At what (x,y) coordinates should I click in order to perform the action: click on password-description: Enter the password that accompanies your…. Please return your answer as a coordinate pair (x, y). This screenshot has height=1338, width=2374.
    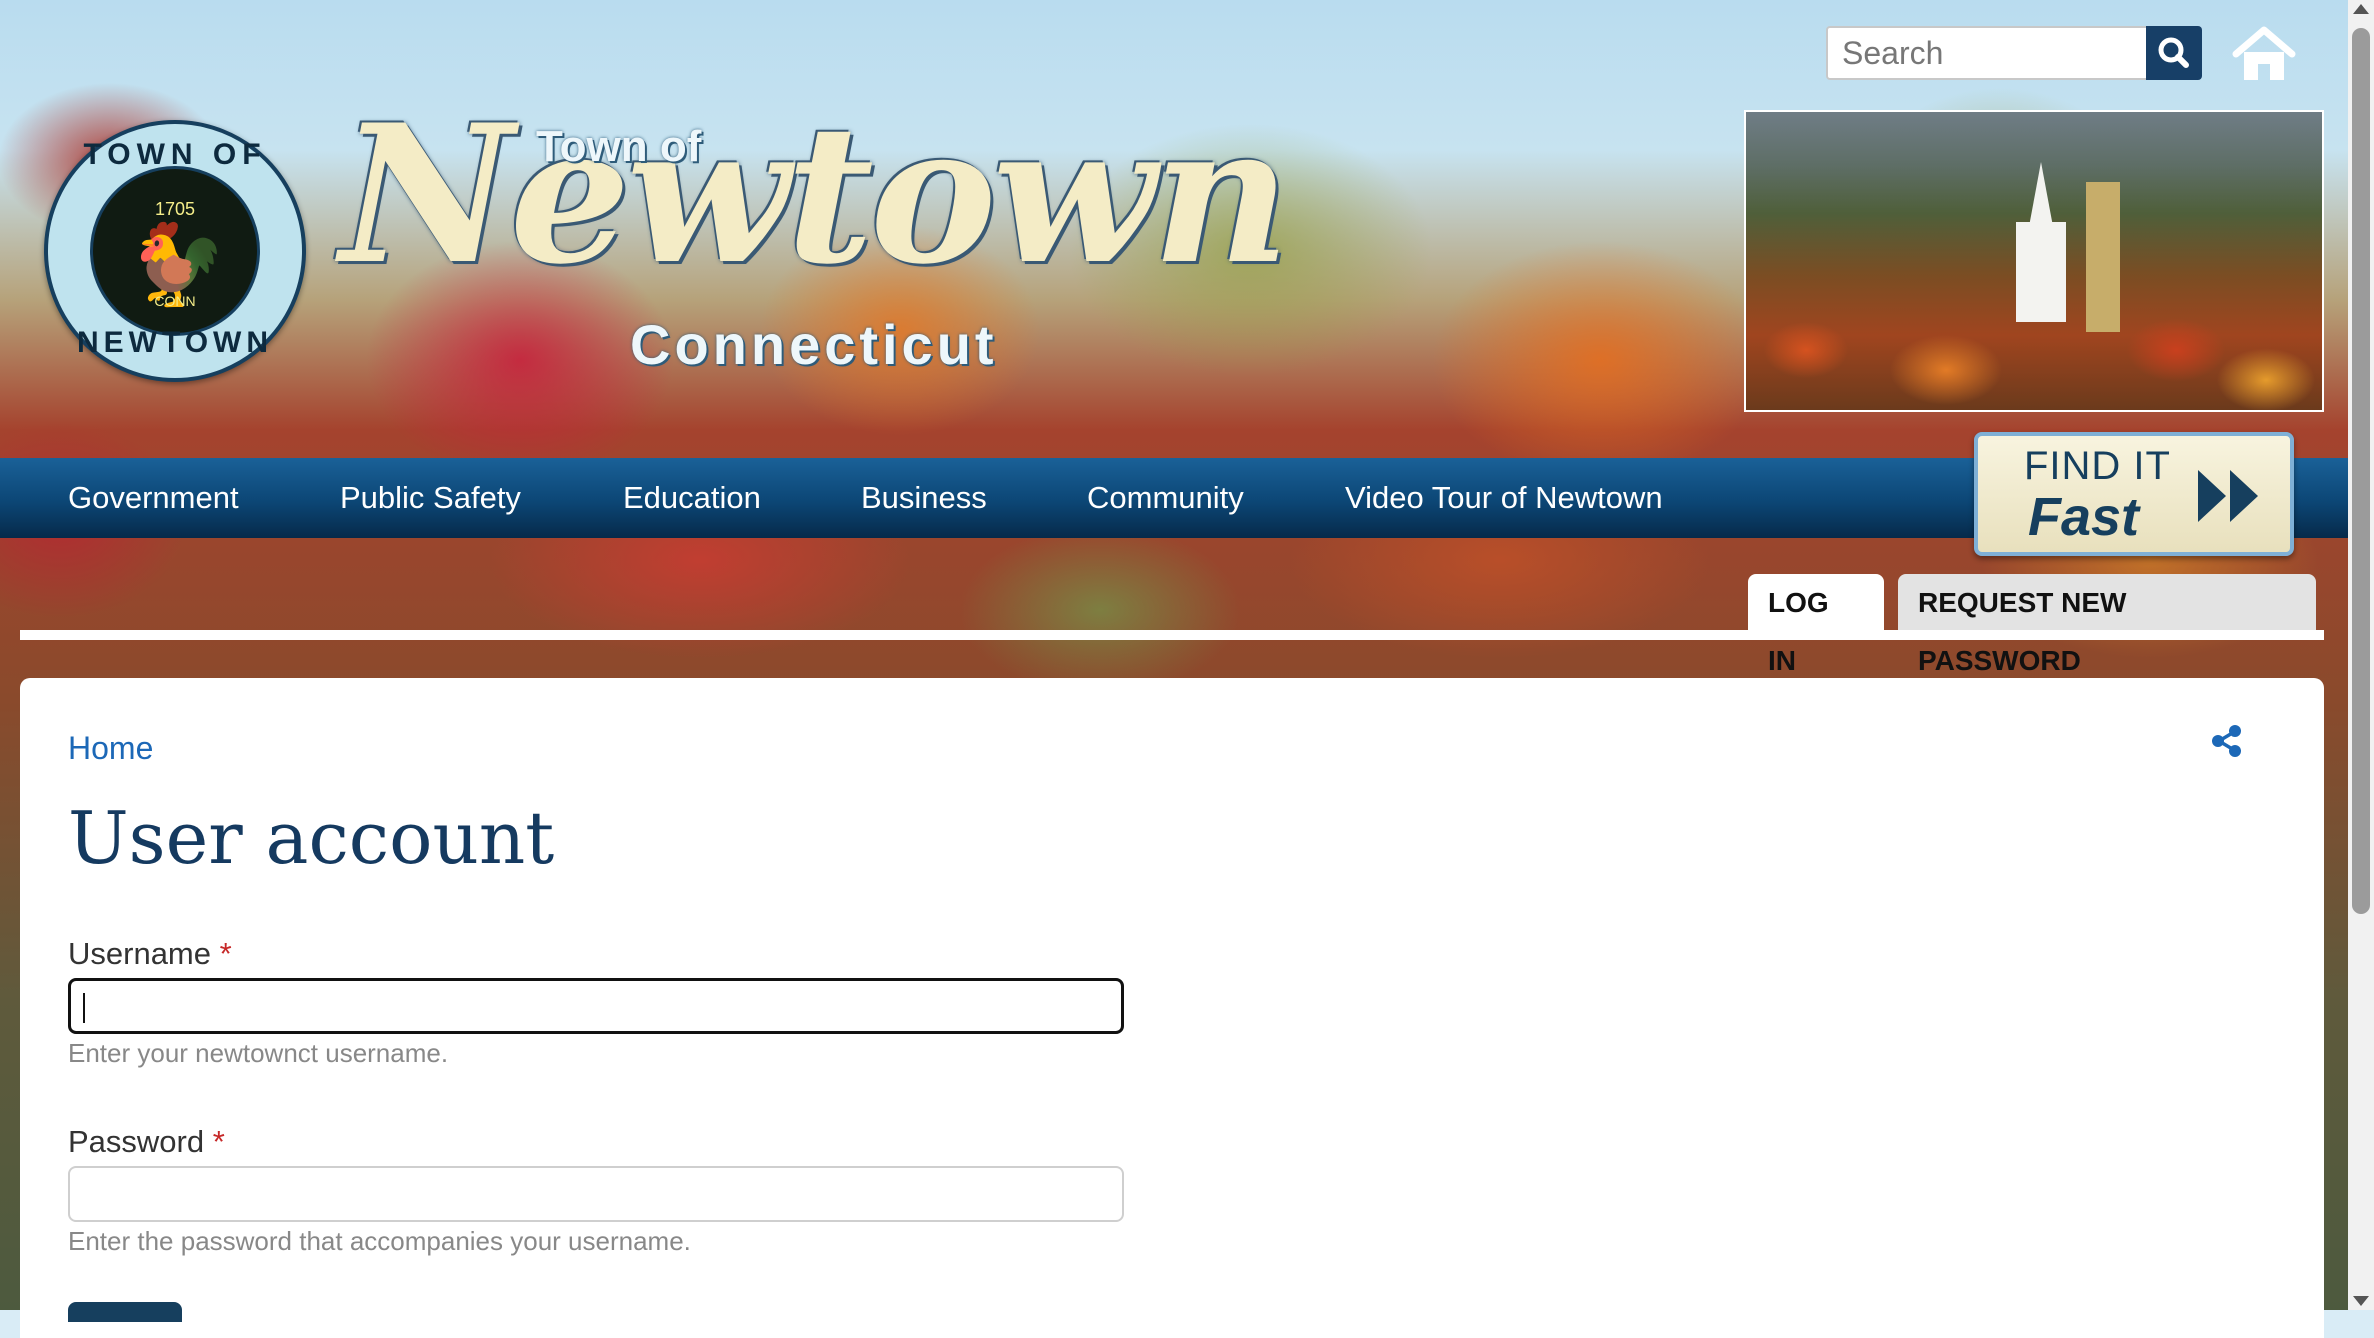
    Looking at the image, I should click on (379, 1241).